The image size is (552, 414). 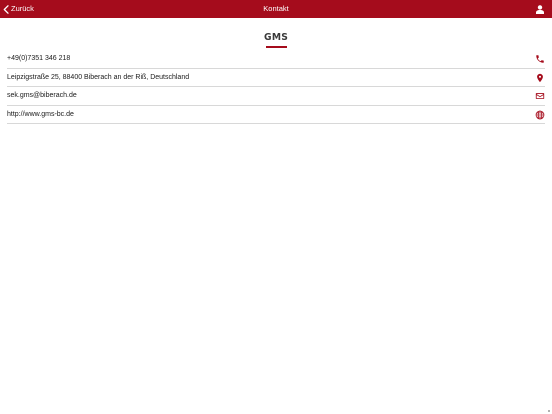 I want to click on back-button-label: Zurück, so click(x=22, y=8).